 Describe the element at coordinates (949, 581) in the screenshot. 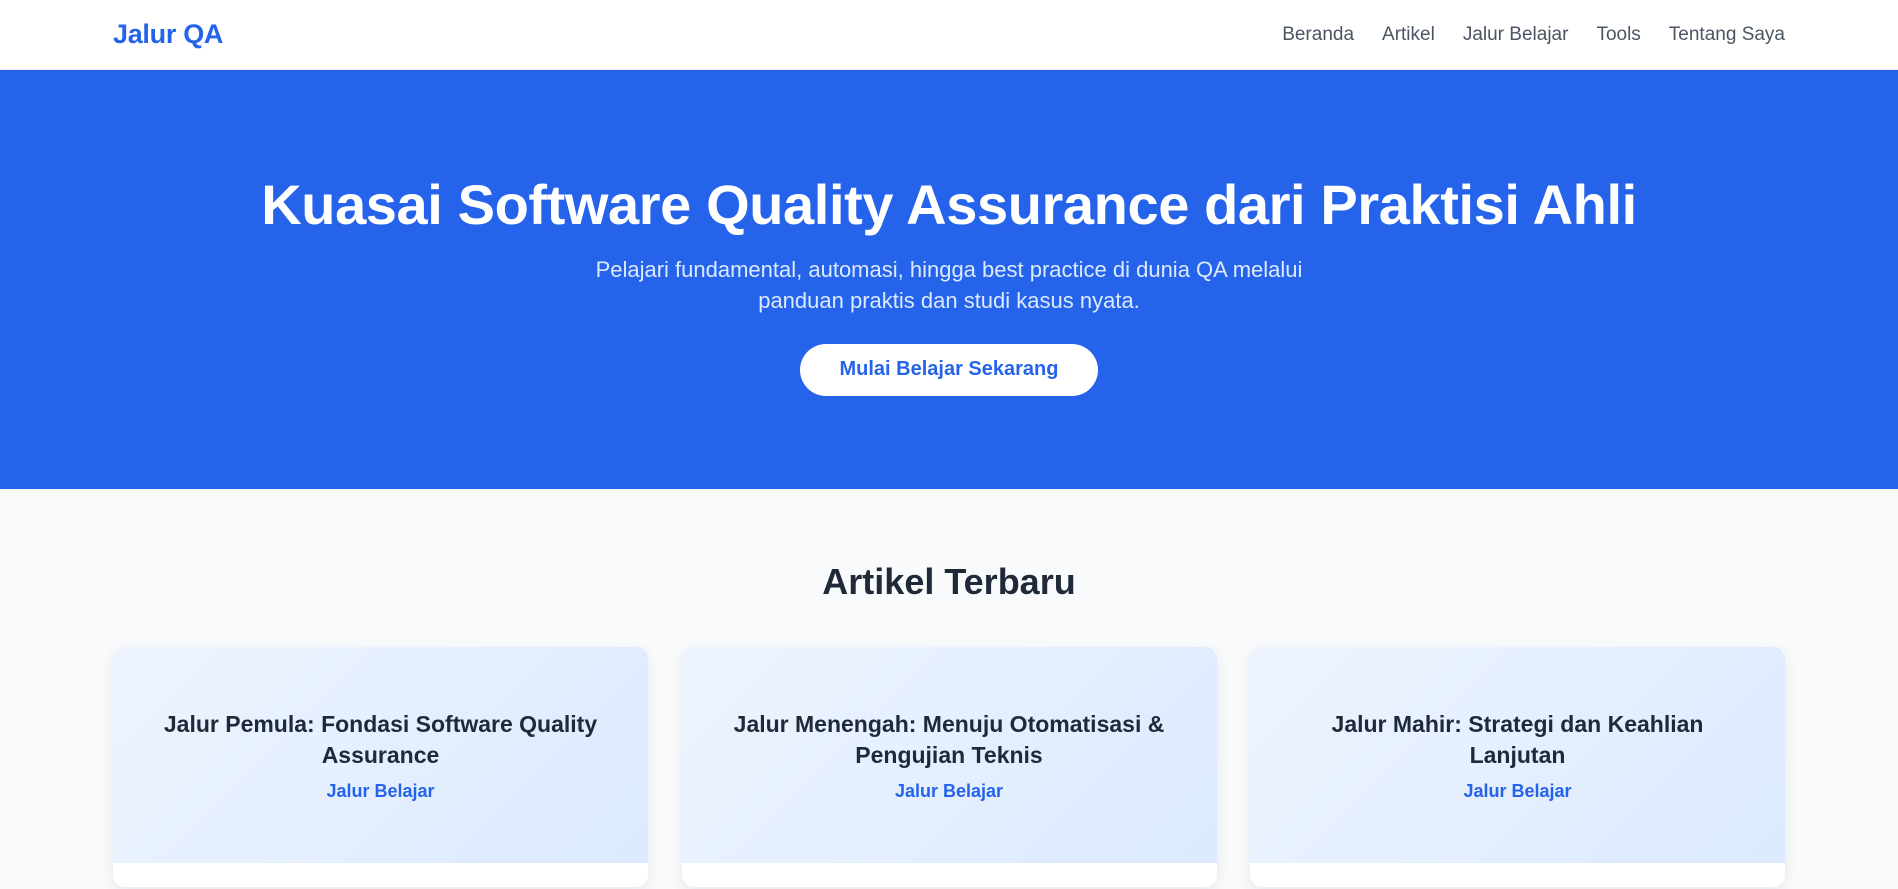

I see `section-title: Artikel Terbaru` at that location.